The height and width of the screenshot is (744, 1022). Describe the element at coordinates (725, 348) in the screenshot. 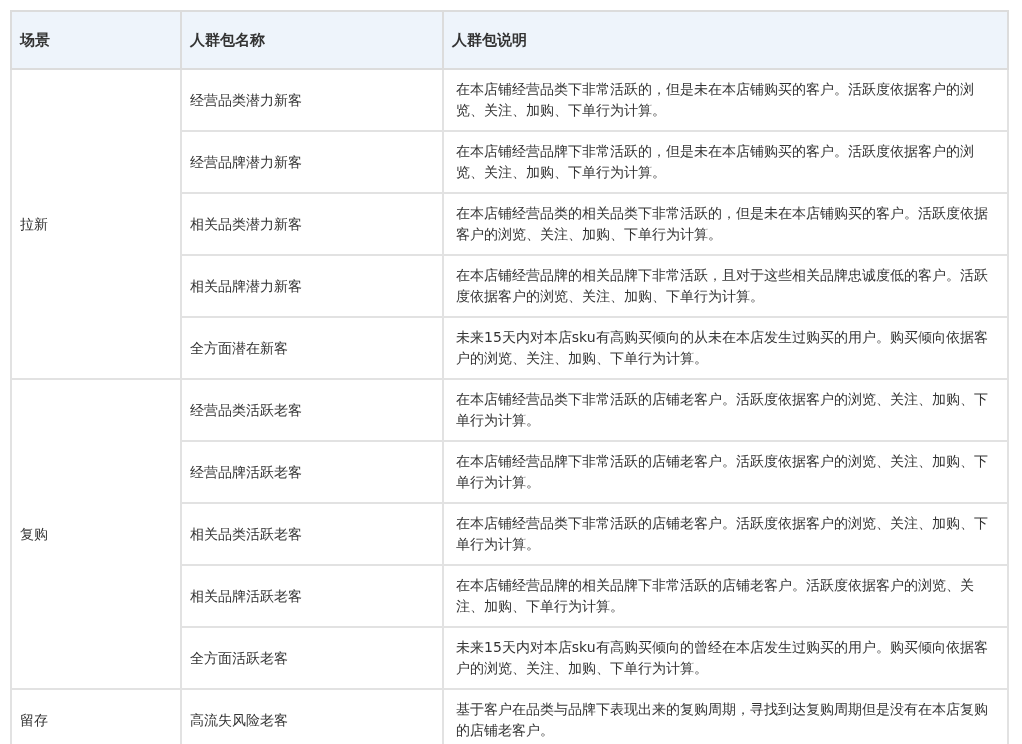

I see `description-cell: 未来15天内对本店sku有高购买倾向的从未在本店发生过购买的用户。购买倾向依据客户的浏览、关注、加购、下单行为计算。` at that location.